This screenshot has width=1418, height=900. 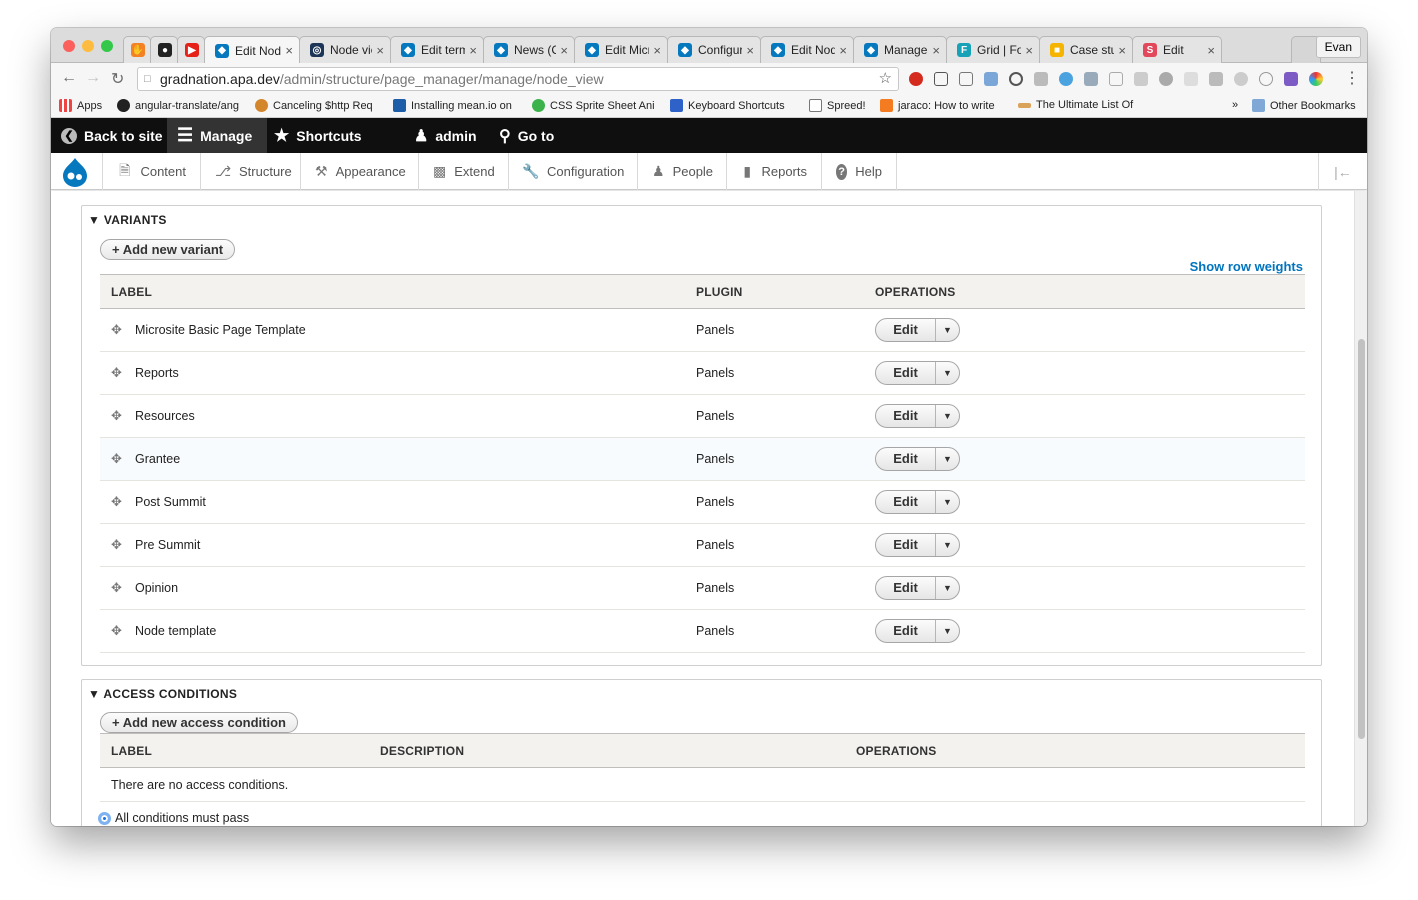 What do you see at coordinates (127, 220) in the screenshot?
I see `variants-legend: ▼ VARIANTS` at bounding box center [127, 220].